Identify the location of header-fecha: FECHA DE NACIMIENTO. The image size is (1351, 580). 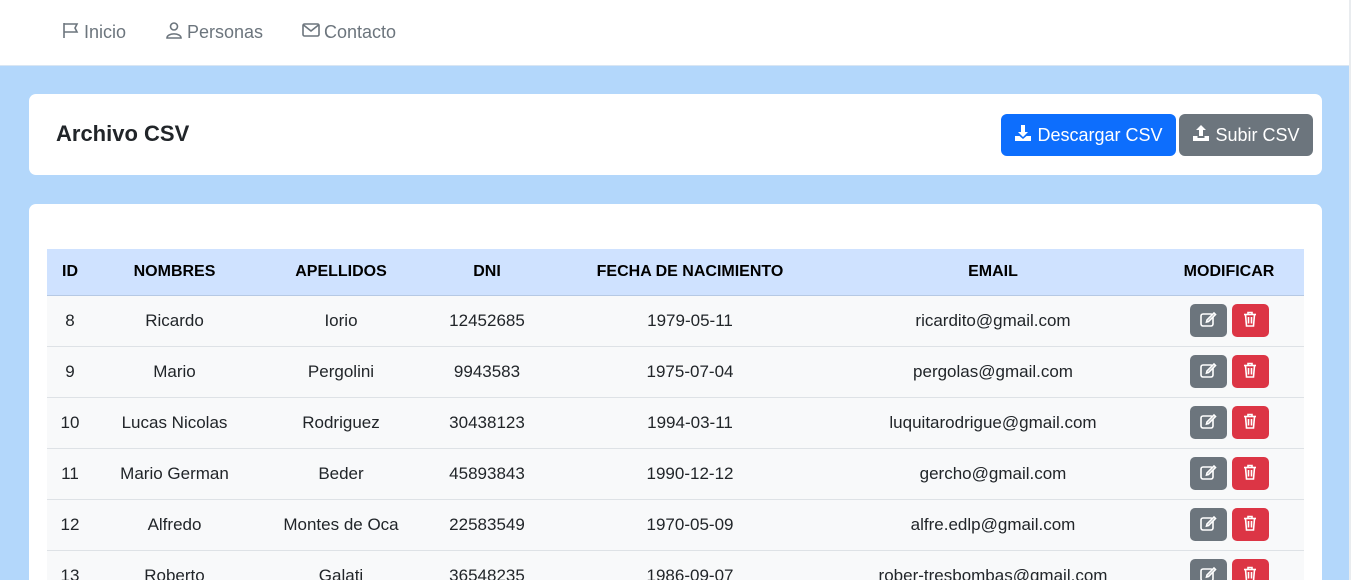
(690, 272).